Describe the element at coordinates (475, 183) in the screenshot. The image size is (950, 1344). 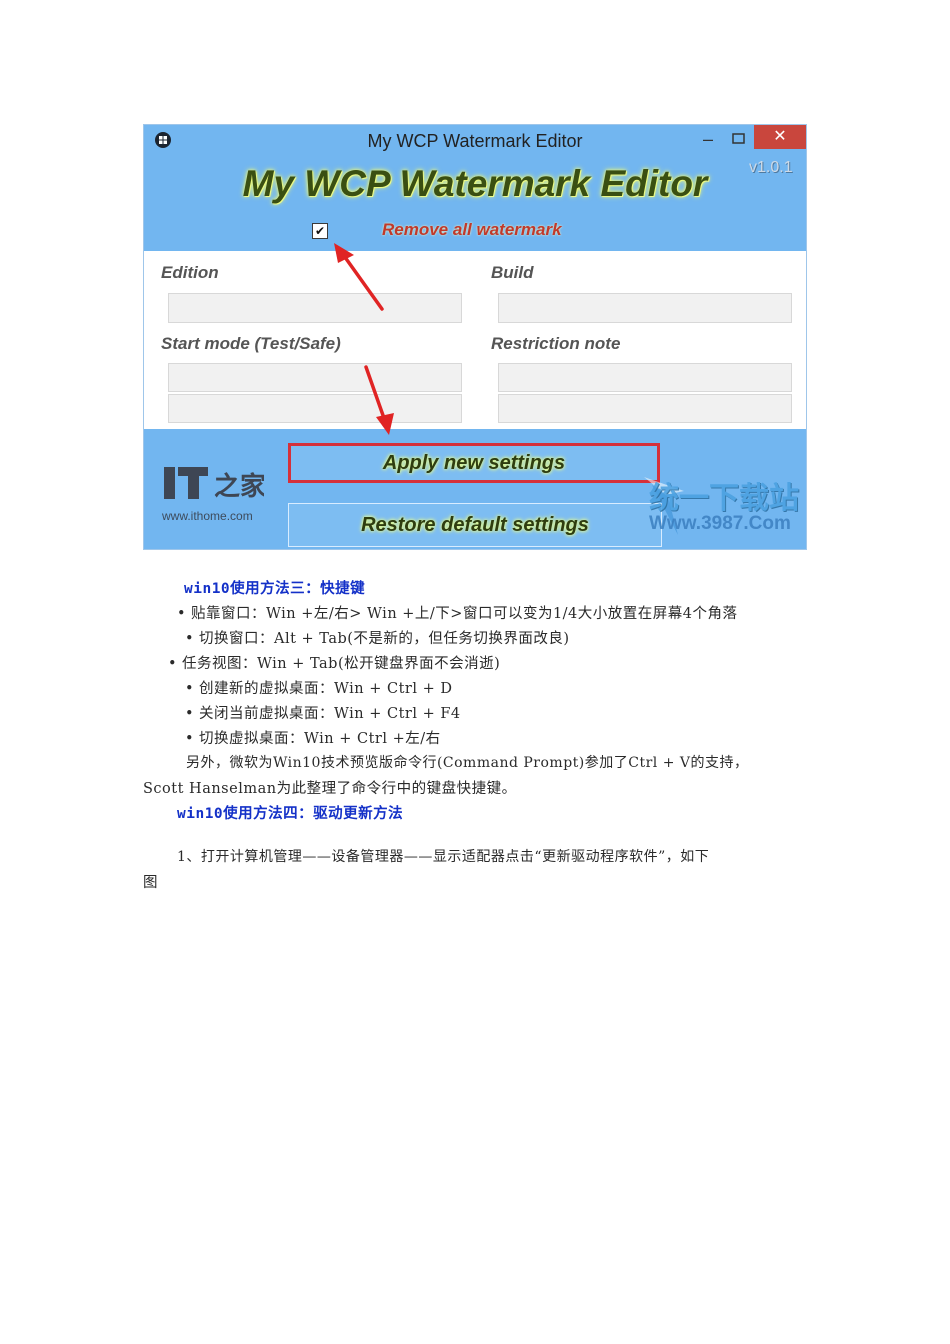
I see `app-banner-title: My WCP Watermark Editor` at that location.